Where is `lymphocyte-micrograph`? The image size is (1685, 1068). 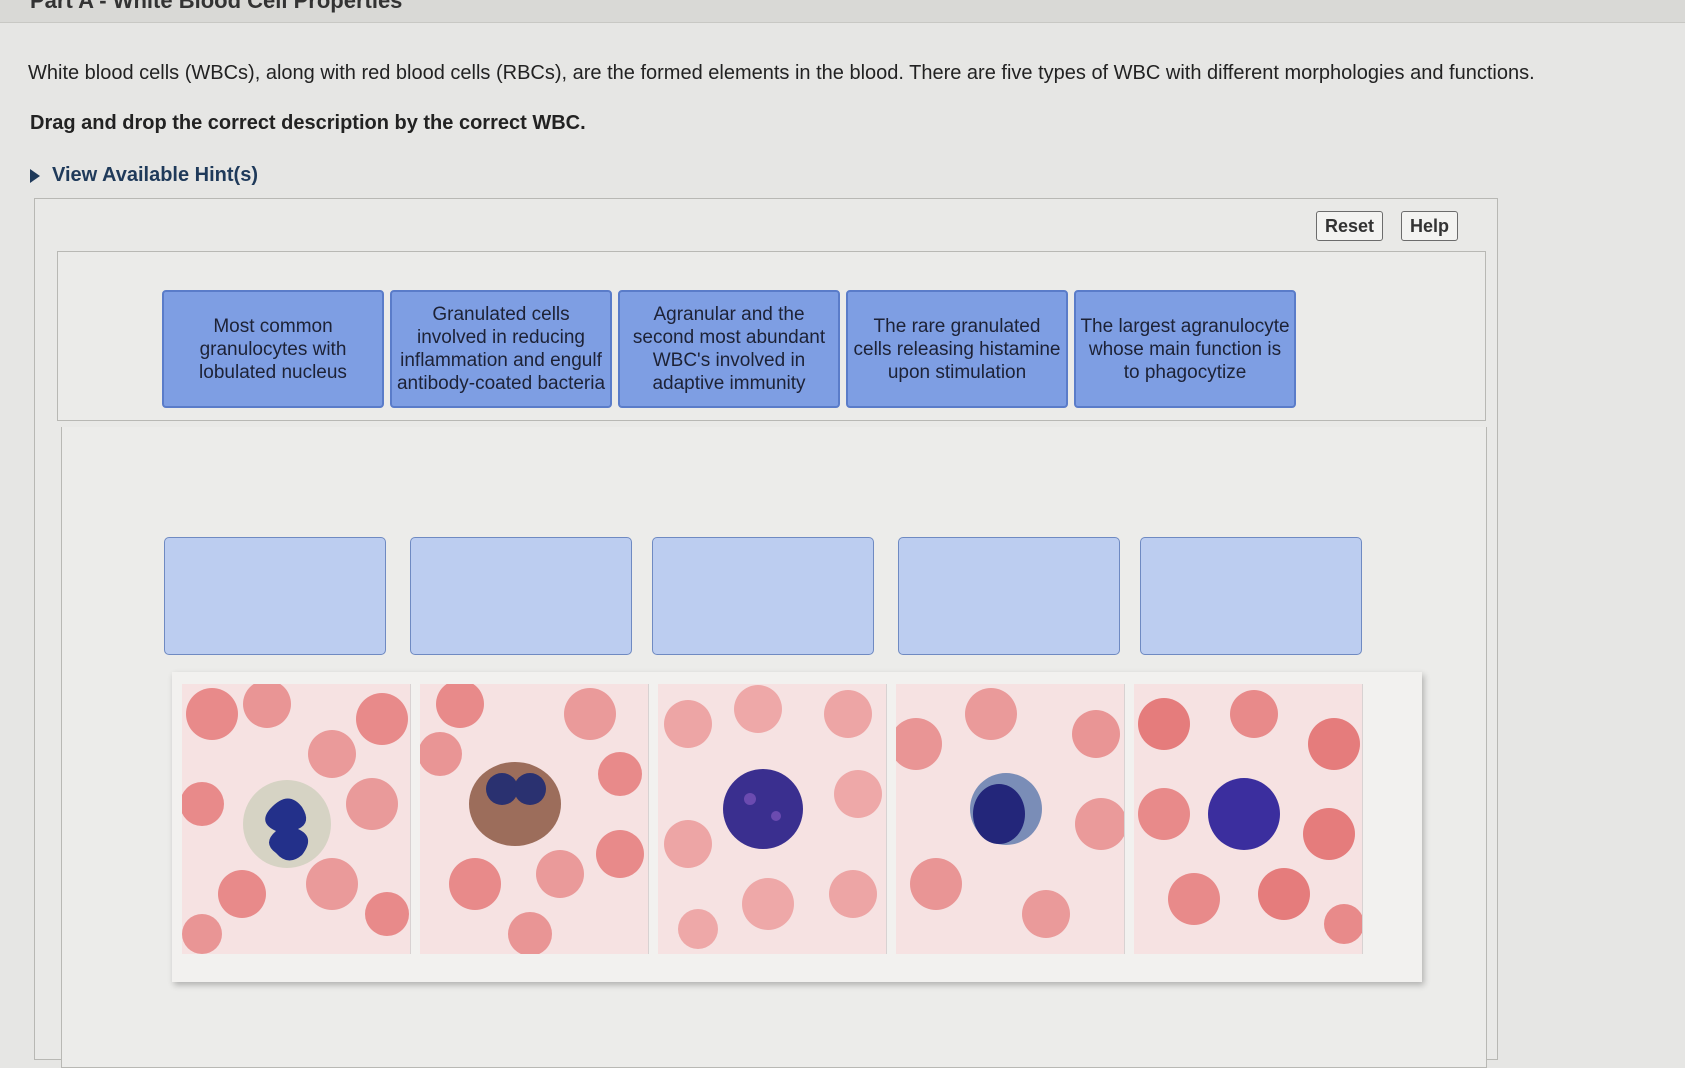 lymphocyte-micrograph is located at coordinates (1010, 819).